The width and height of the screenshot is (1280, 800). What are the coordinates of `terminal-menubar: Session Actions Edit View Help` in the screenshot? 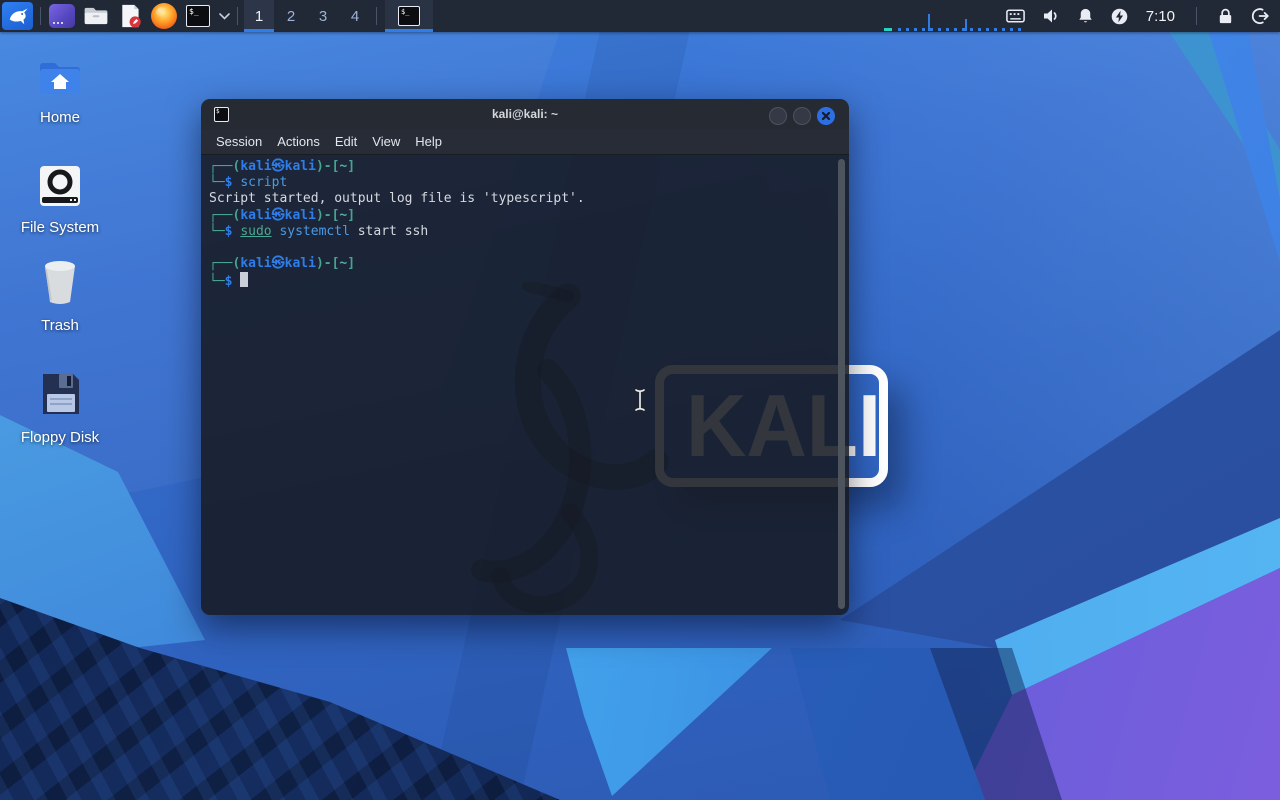 It's located at (525, 142).